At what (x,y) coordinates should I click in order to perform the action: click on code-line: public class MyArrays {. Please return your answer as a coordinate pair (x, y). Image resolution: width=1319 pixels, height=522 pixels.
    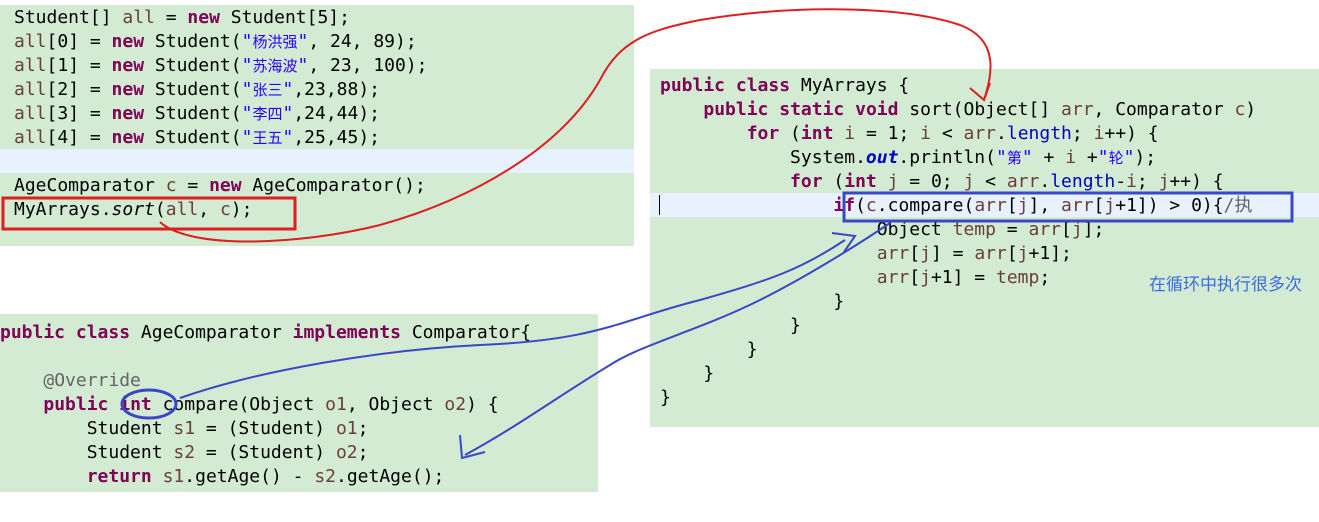
    Looking at the image, I should click on (958, 86).